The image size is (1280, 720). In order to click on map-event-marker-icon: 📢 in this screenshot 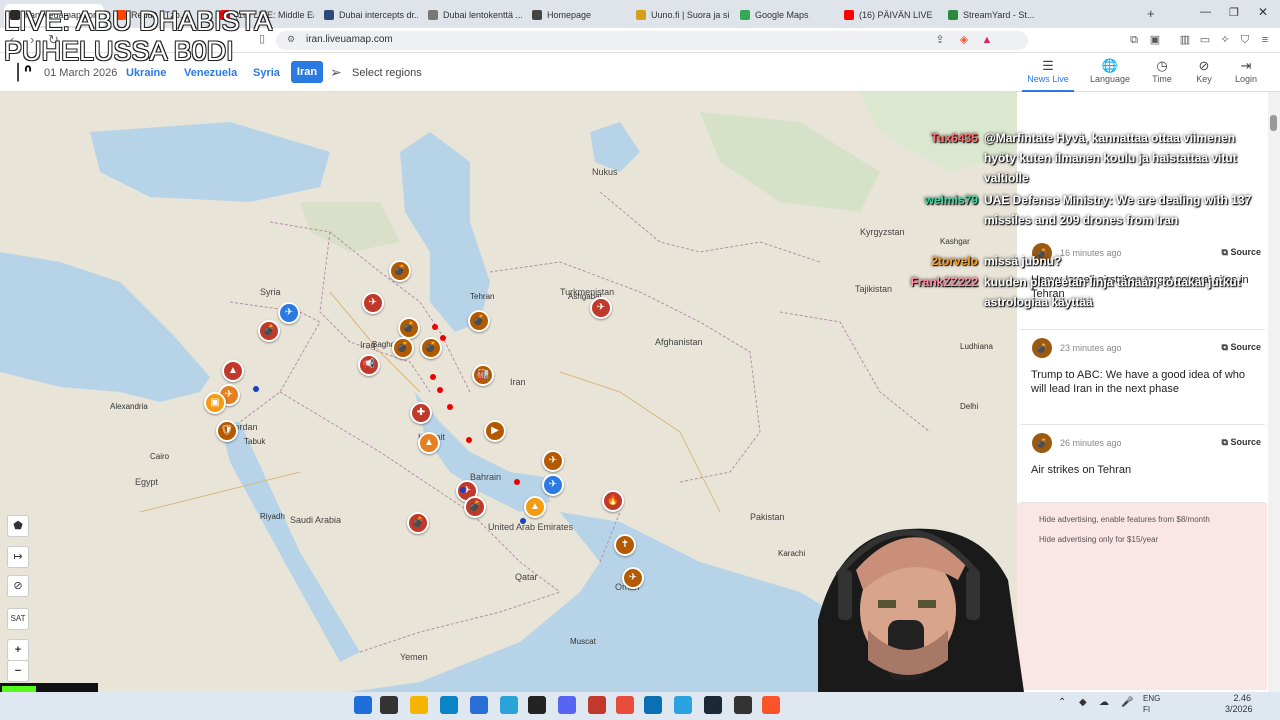, I will do `click(369, 365)`.